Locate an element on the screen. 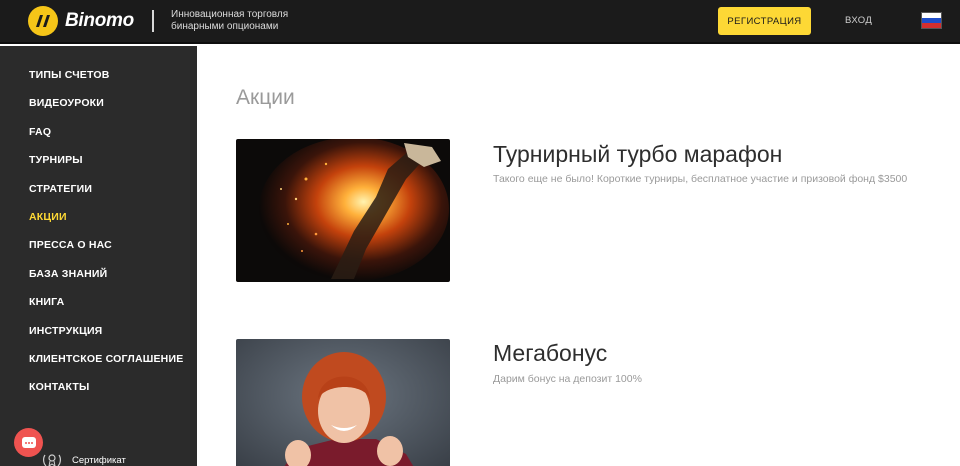 The width and height of the screenshot is (960, 466). chat-icon is located at coordinates (28, 442).